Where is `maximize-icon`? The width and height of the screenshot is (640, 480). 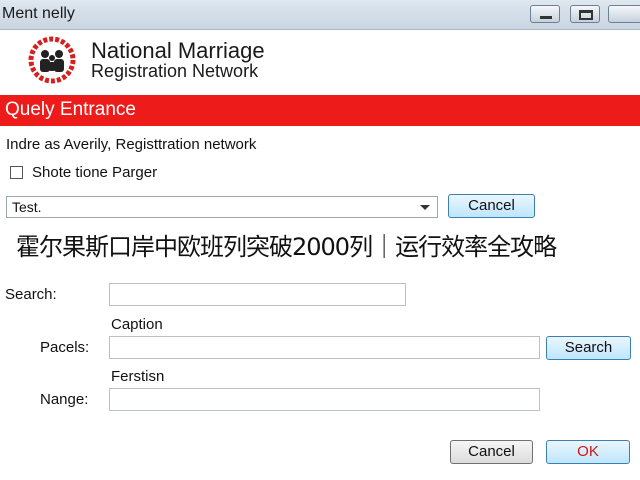
maximize-icon is located at coordinates (586, 15).